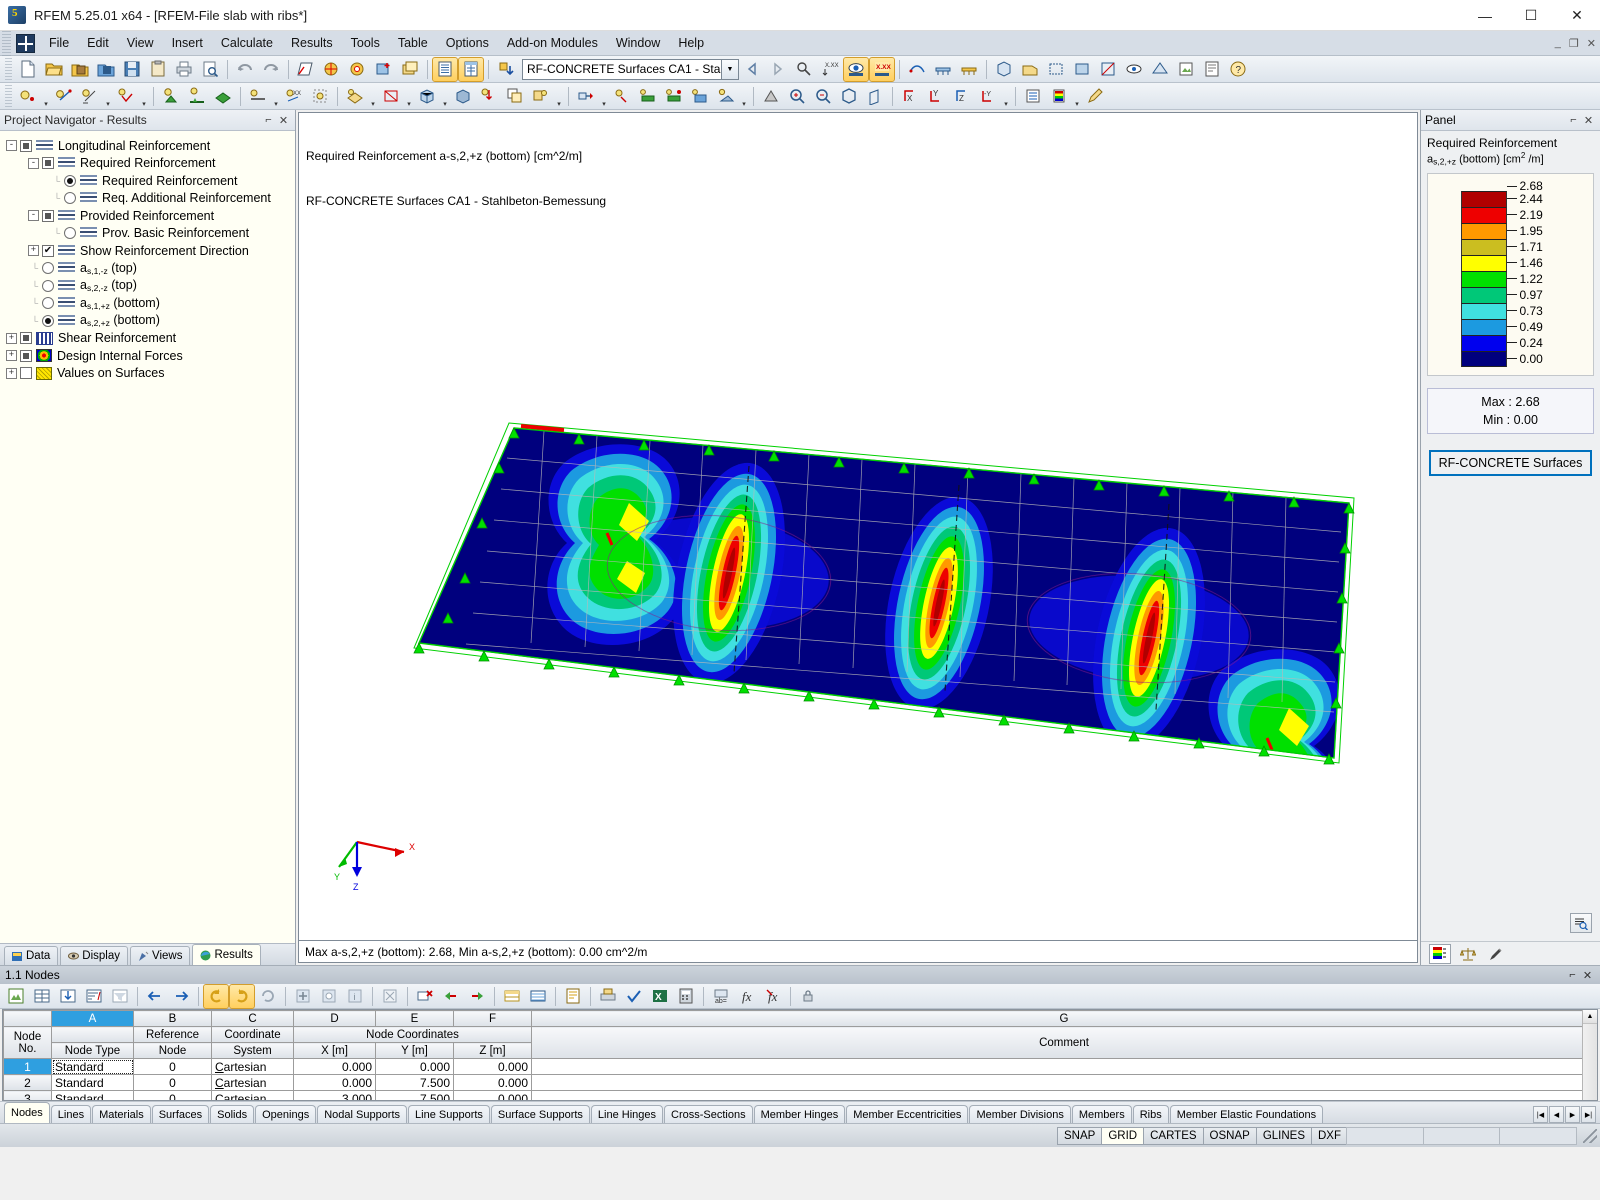 Image resolution: width=1600 pixels, height=1200 pixels. I want to click on status-toggle-glines: GLINES, so click(1283, 1135).